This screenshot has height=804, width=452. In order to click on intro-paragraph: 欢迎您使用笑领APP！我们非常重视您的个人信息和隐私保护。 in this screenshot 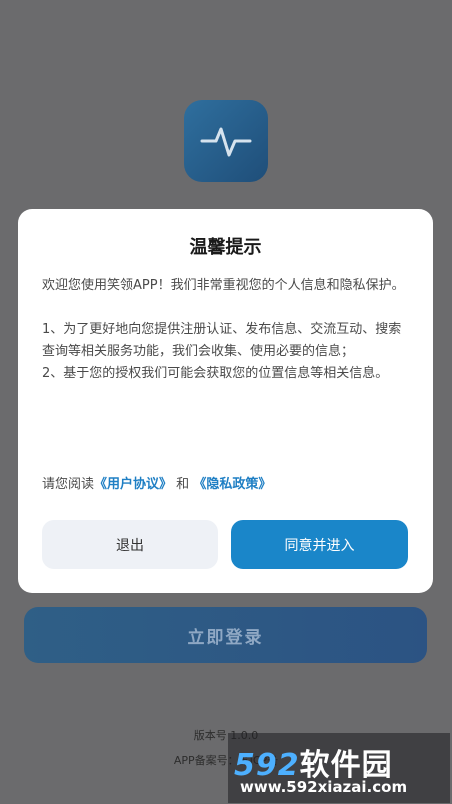, I will do `click(223, 285)`.